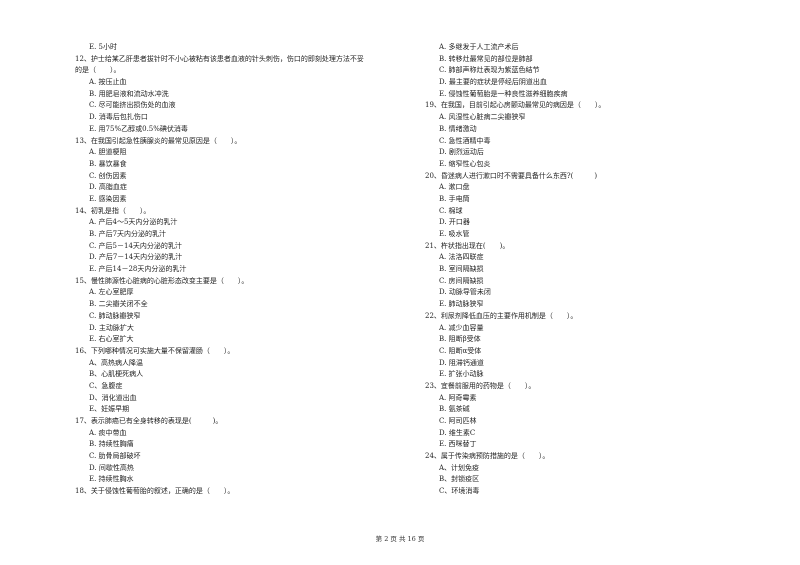 This screenshot has width=800, height=565. Describe the element at coordinates (132, 105) in the screenshot. I see `answer-option: C. 尽可能挤出损伤处的血液` at that location.